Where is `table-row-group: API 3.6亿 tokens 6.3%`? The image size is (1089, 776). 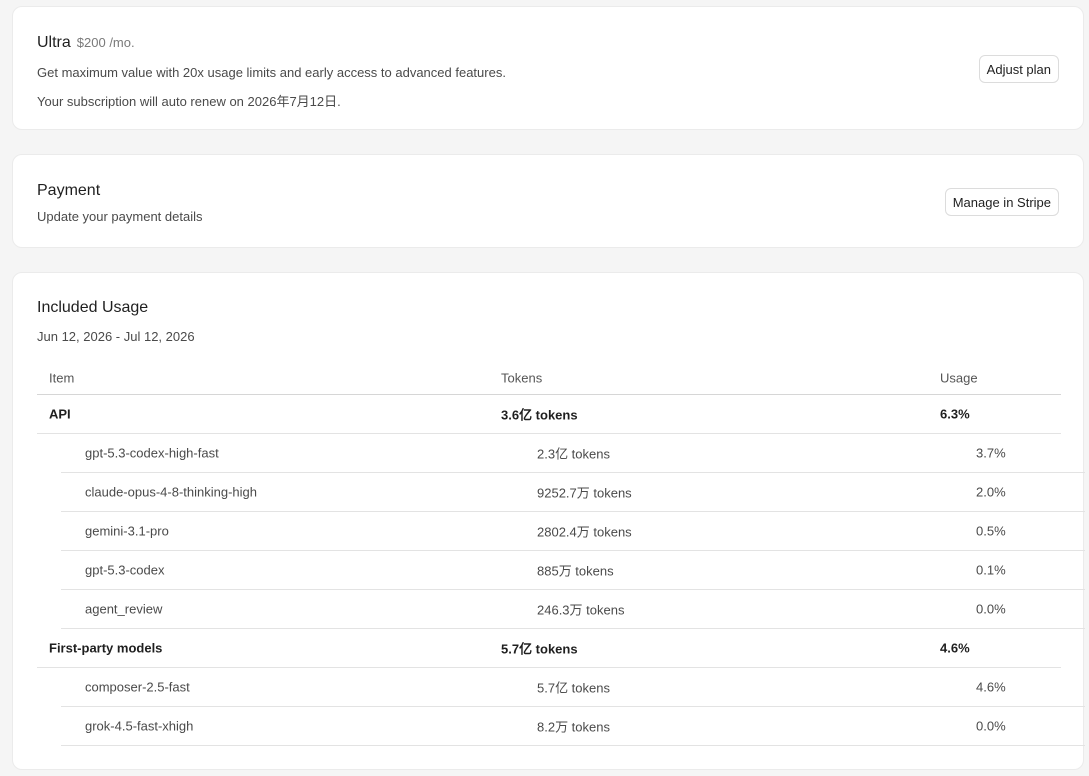
table-row-group: API 3.6亿 tokens 6.3% is located at coordinates (549, 414).